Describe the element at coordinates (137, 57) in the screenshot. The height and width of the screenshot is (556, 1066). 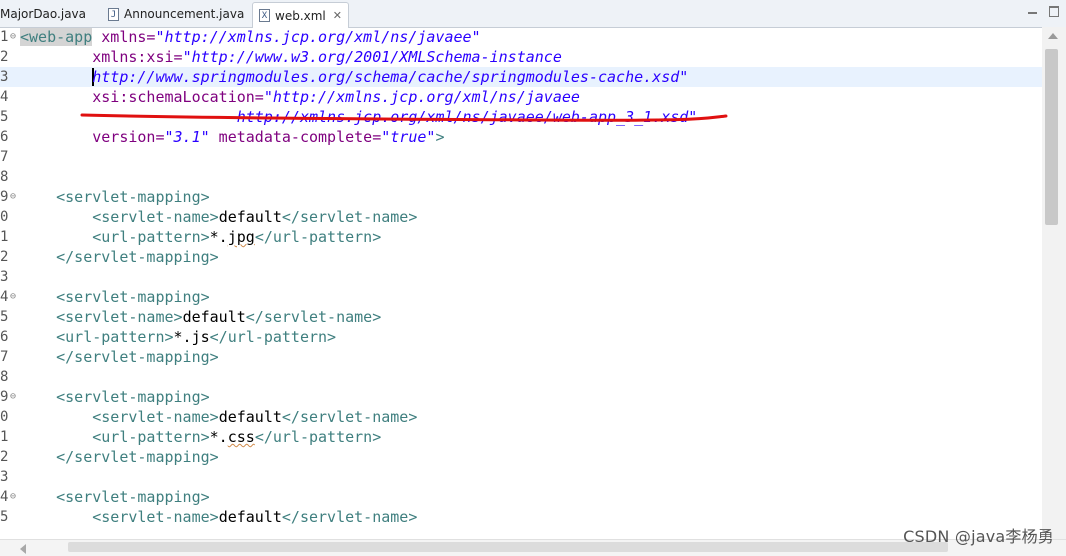
I see `code-token: xmlns:xsi=` at that location.